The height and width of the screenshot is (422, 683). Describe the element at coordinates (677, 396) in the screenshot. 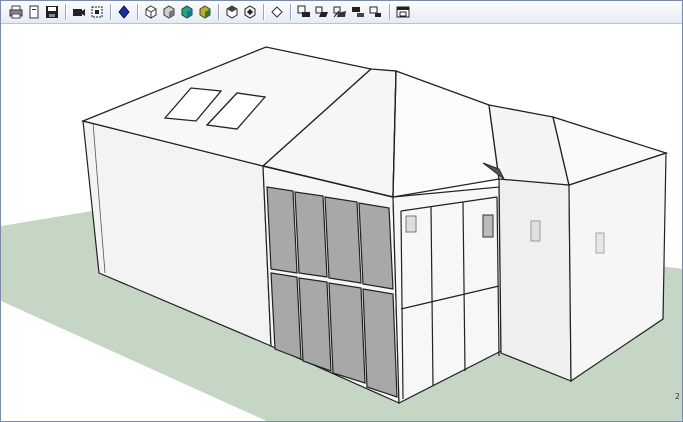

I see `status-number: 2` at that location.